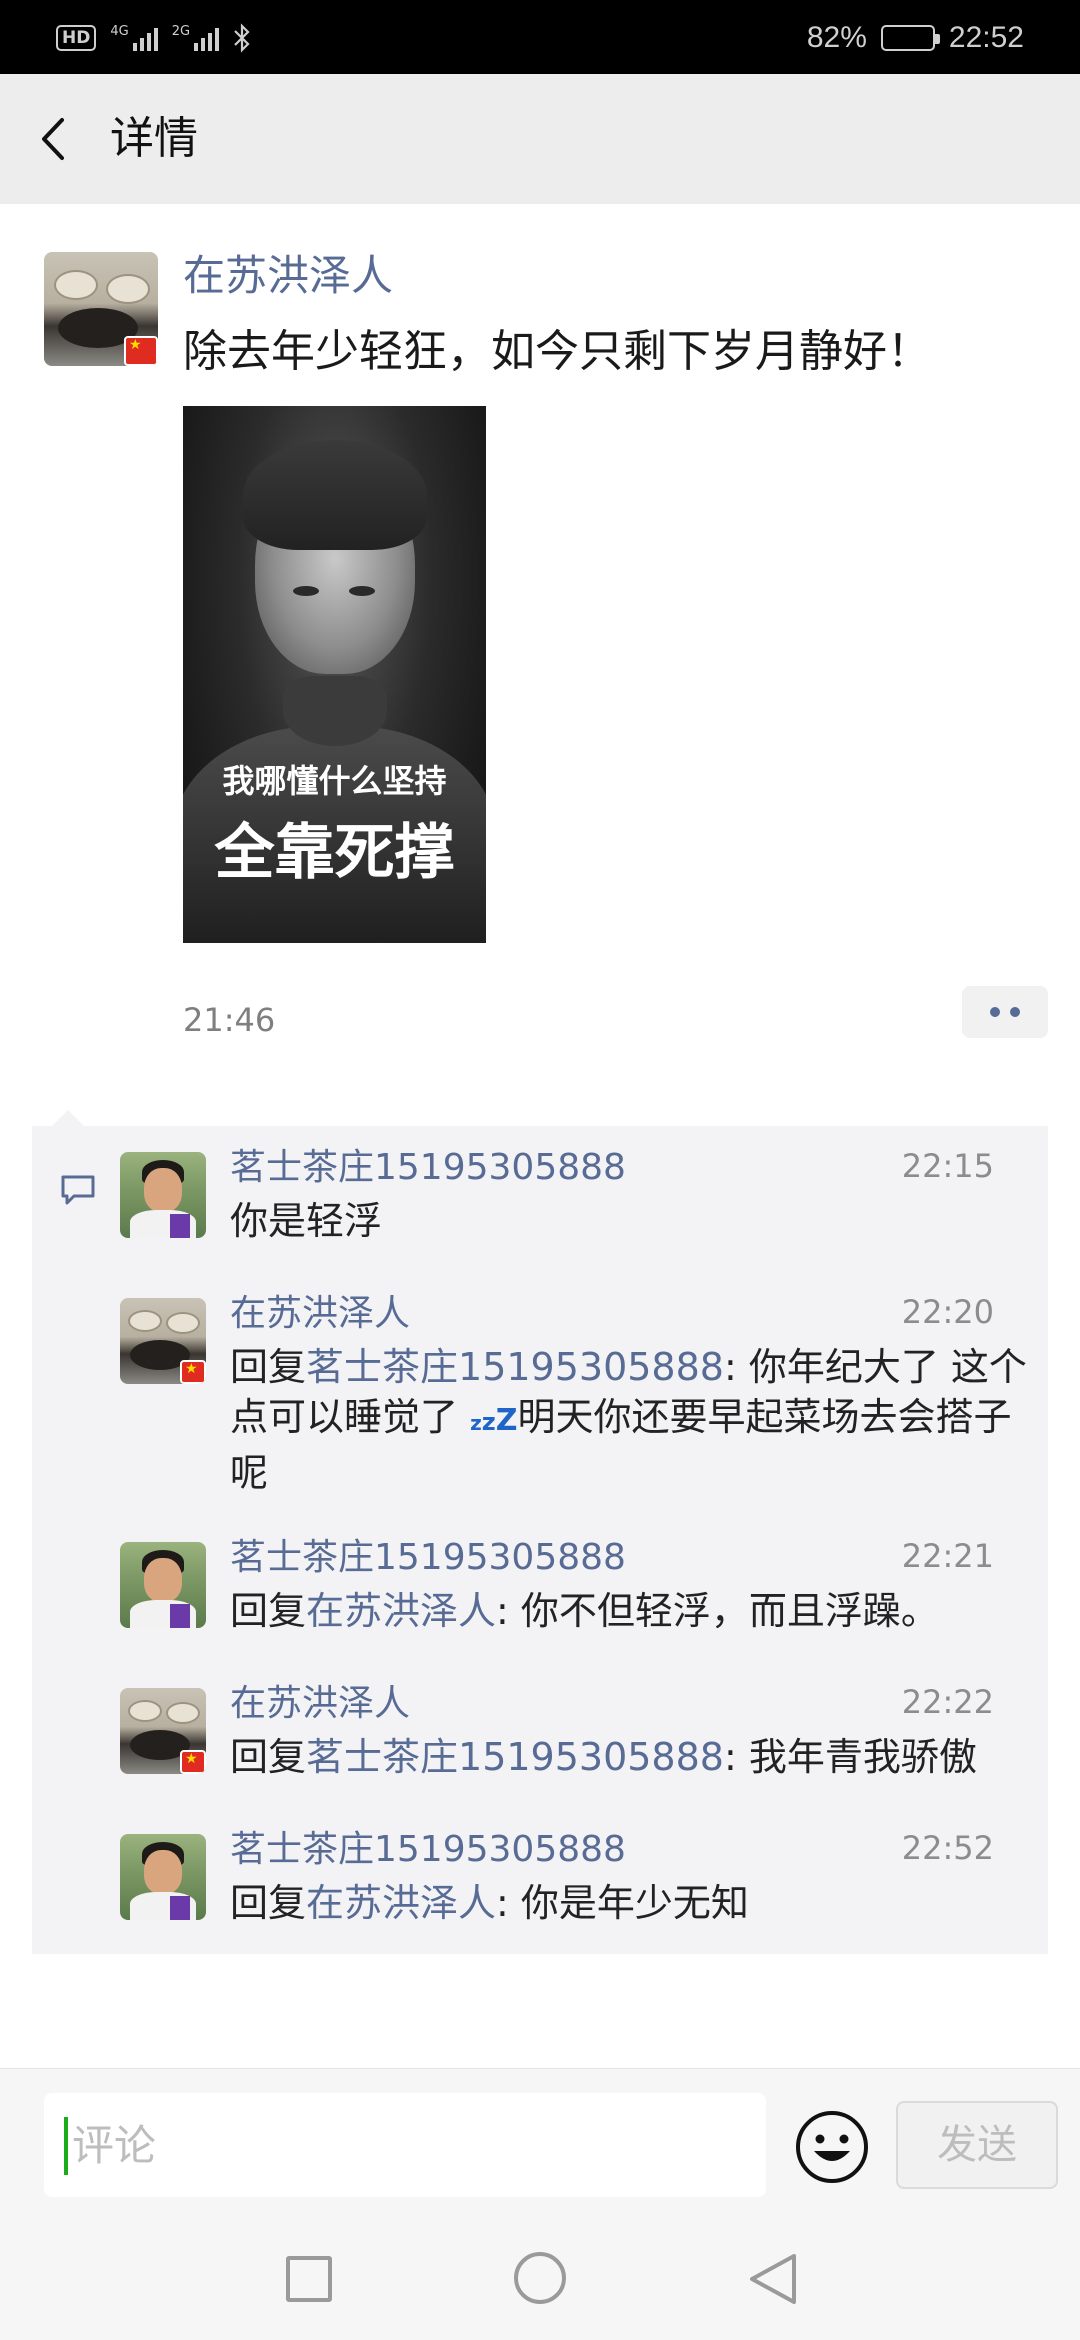 This screenshot has width=1080, height=2340. What do you see at coordinates (334, 781) in the screenshot?
I see `image-caption-top: 我哪懂什么坚持` at bounding box center [334, 781].